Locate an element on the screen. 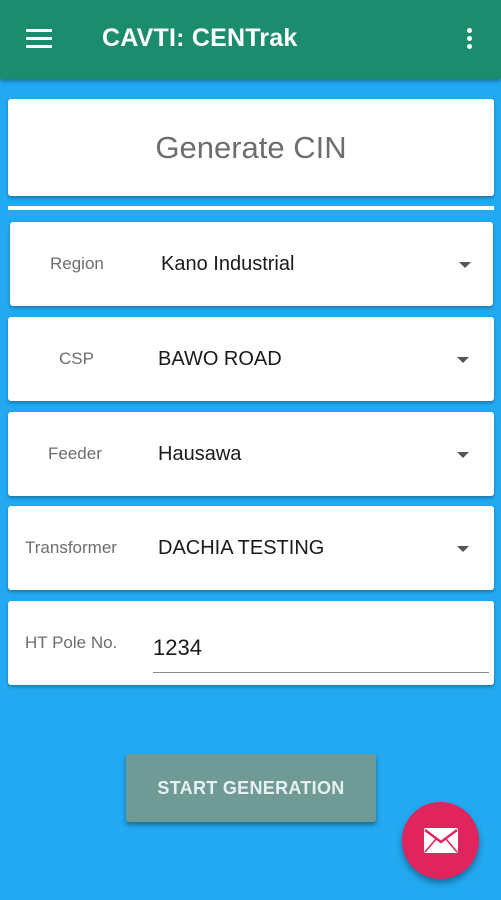 This screenshot has width=501, height=900. region-value: Kano Industrial is located at coordinates (228, 264).